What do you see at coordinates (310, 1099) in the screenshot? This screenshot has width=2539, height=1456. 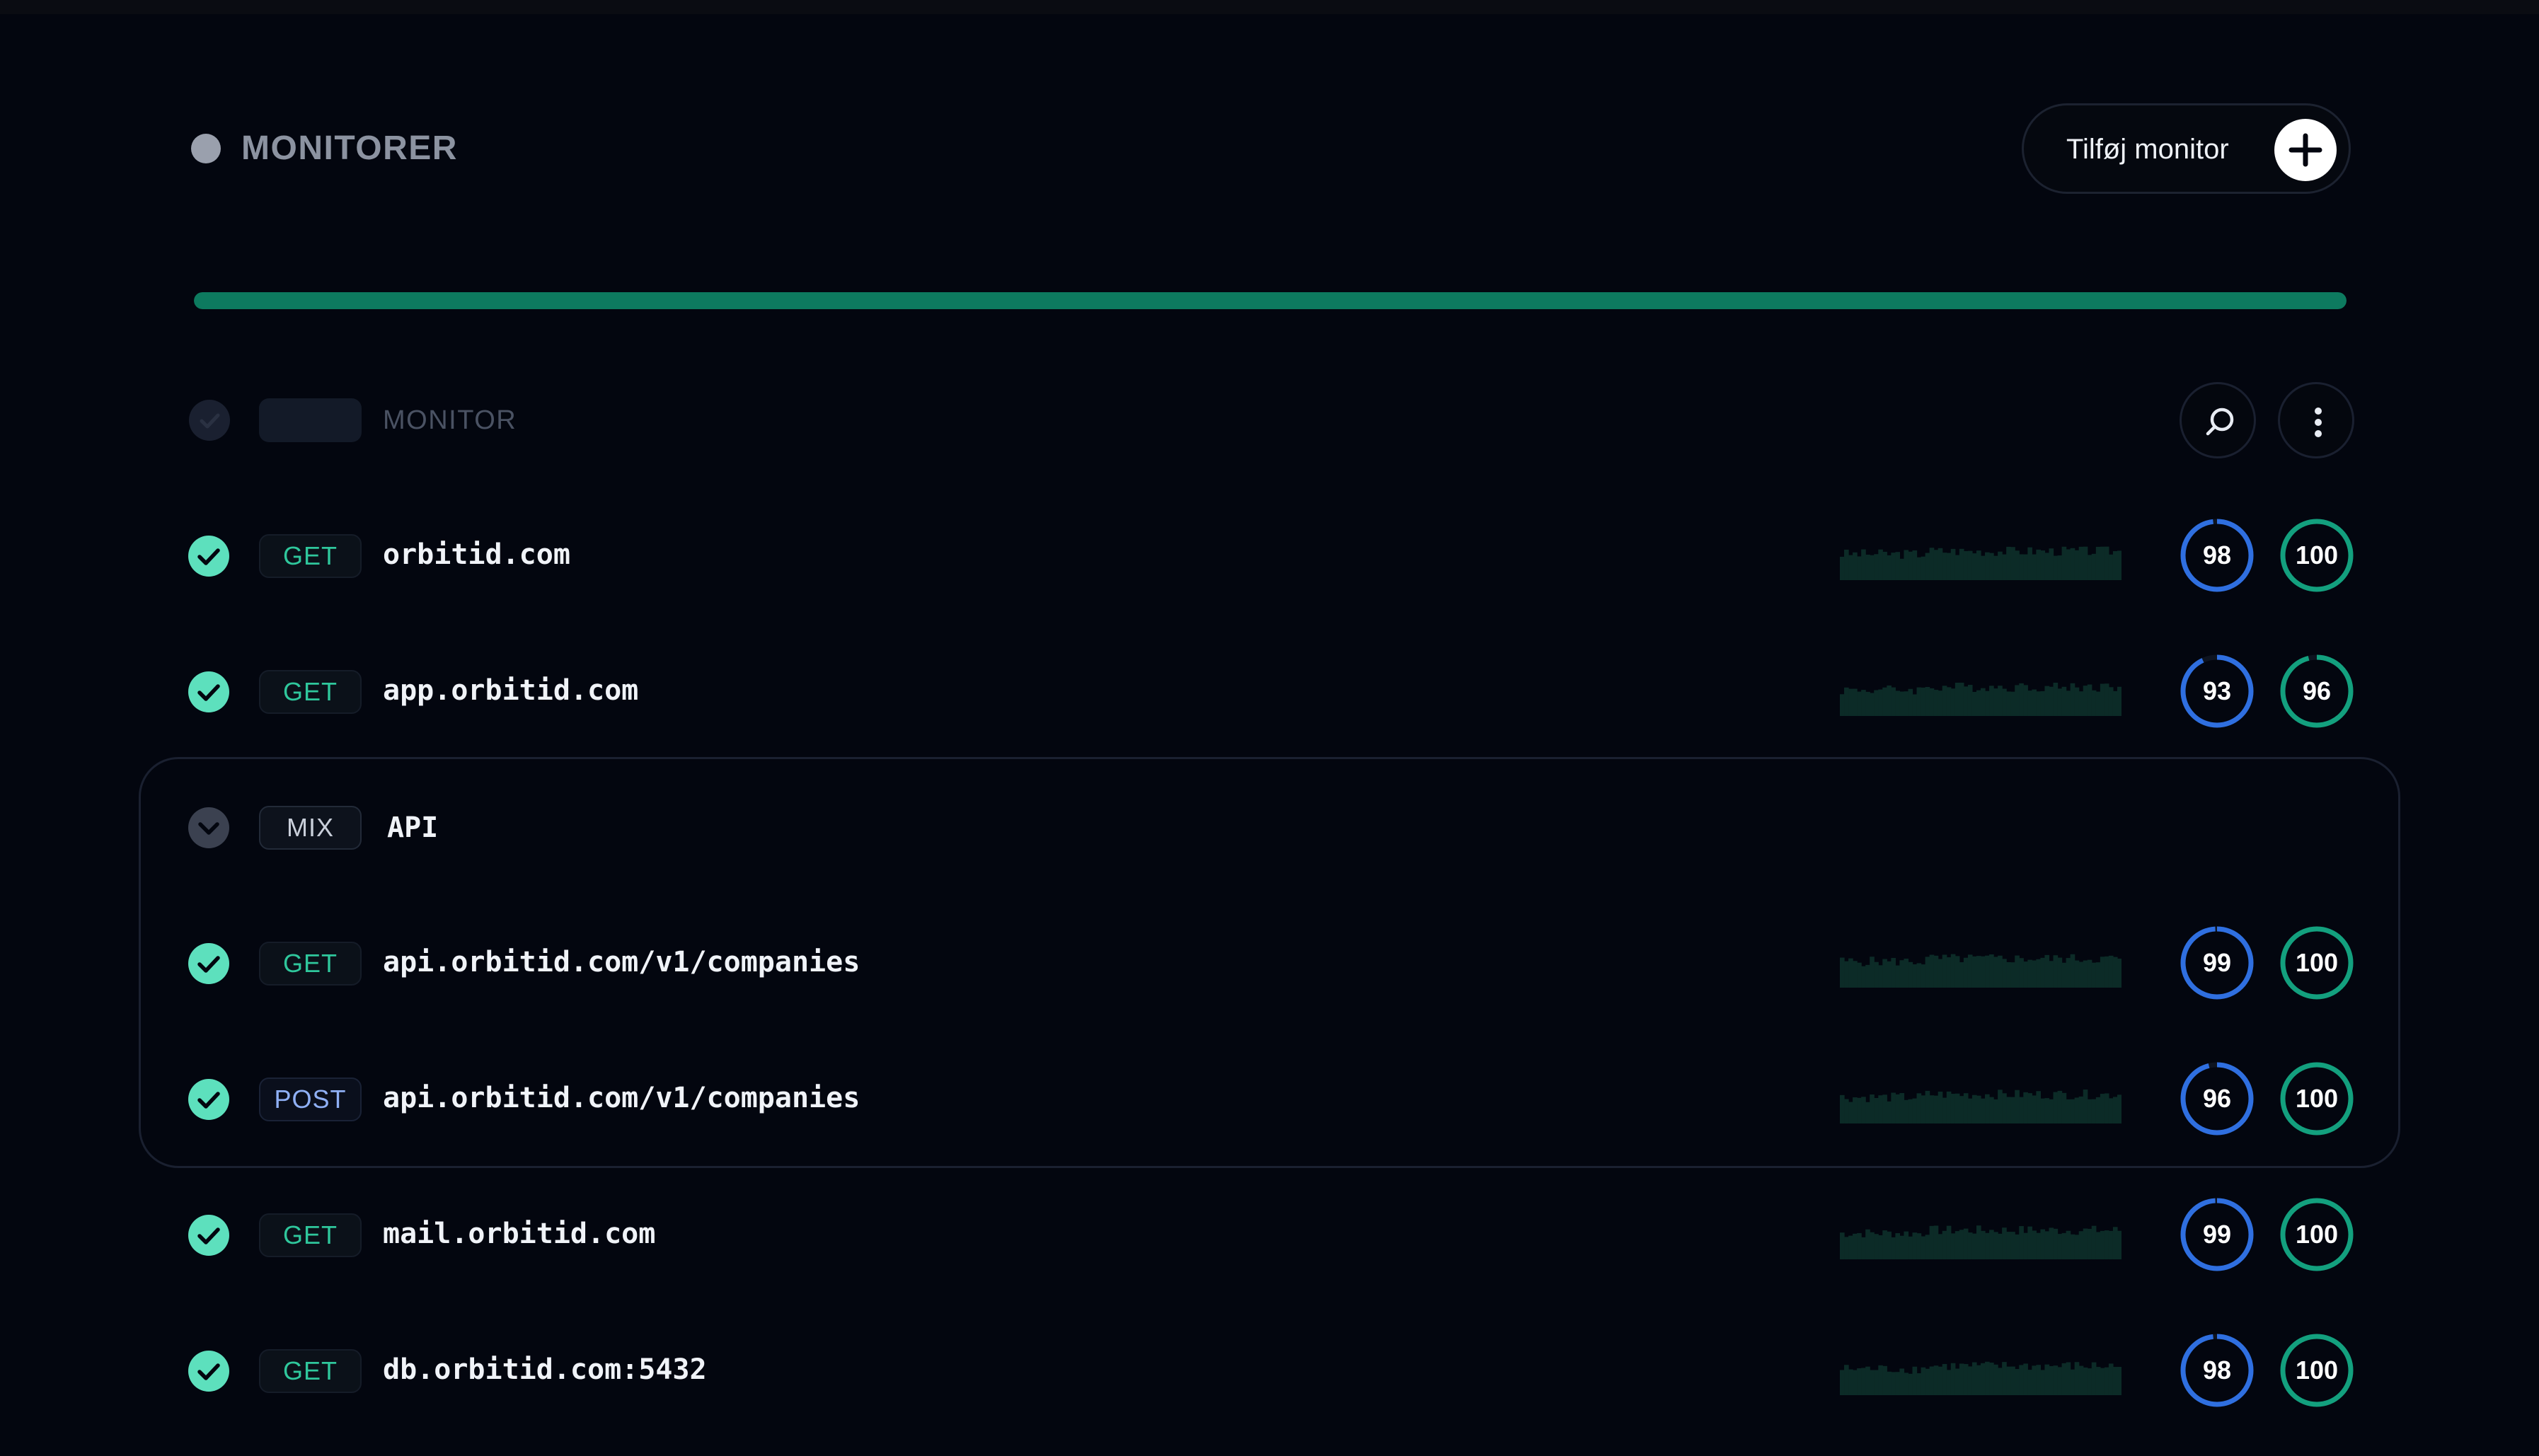 I see `method-badge: POST` at bounding box center [310, 1099].